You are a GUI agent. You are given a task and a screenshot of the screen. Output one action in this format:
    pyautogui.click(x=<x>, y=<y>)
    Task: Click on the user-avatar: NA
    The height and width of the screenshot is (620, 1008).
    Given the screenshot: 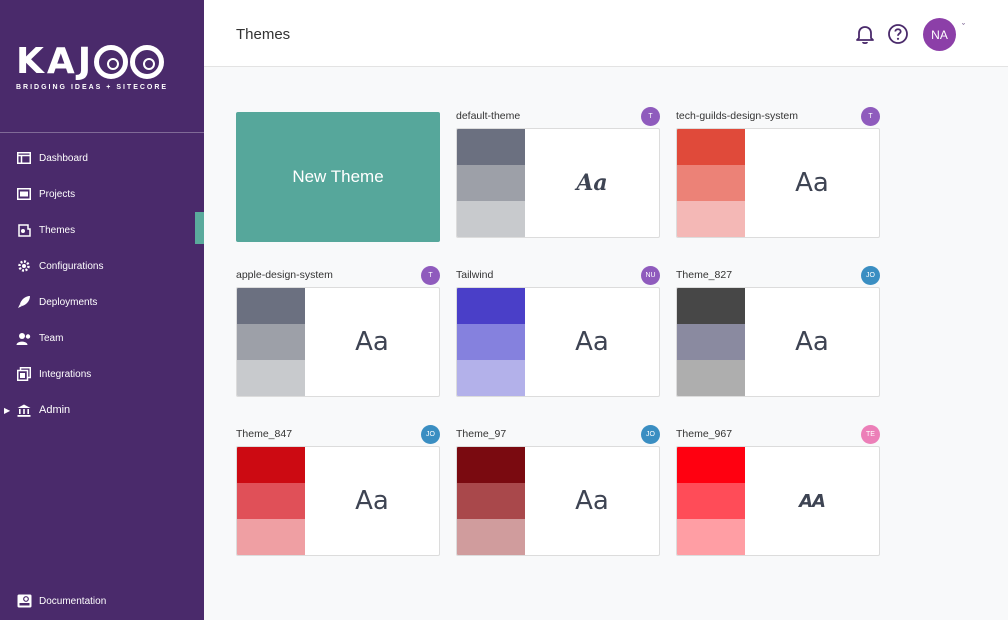 What is the action you would take?
    pyautogui.click(x=939, y=34)
    